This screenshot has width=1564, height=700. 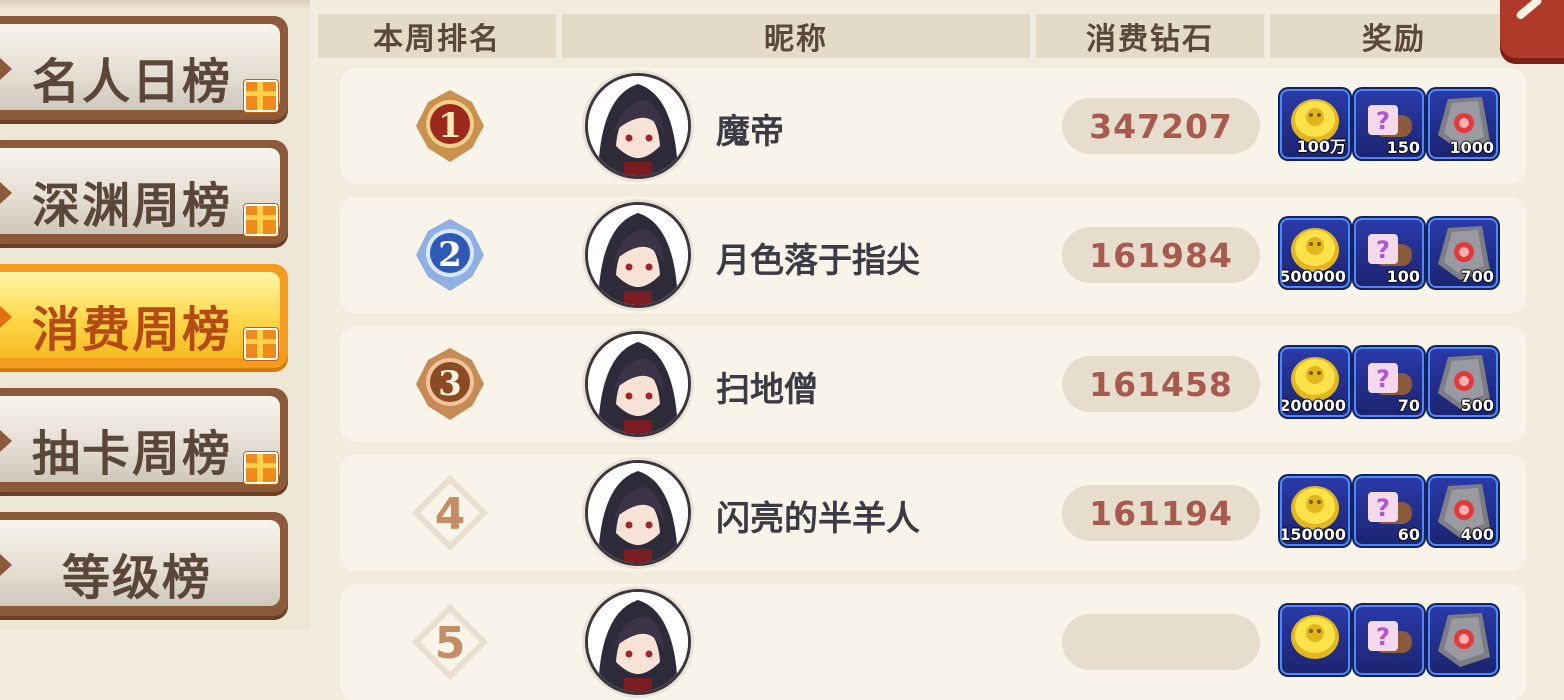 I want to click on reward-list: 200000? 70 500, so click(x=1392, y=384).